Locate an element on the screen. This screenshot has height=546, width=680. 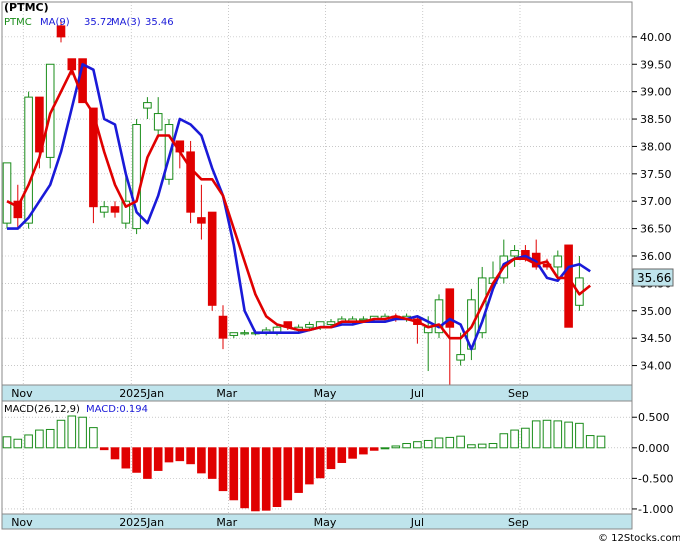
price-month-label: Nov is located at coordinates (22, 393).